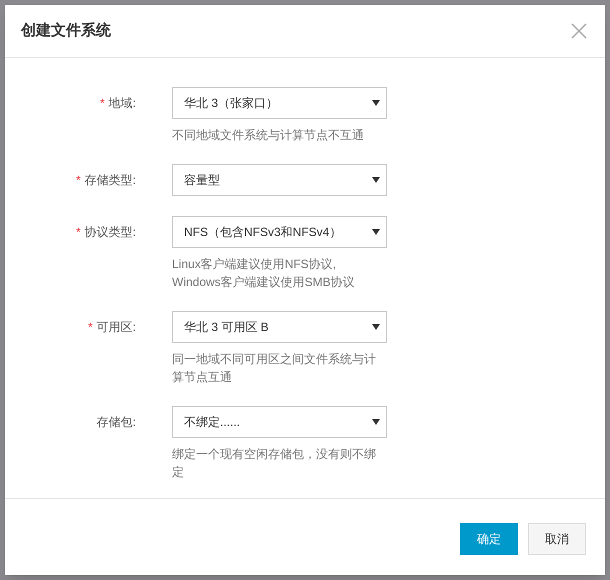 The height and width of the screenshot is (580, 610). What do you see at coordinates (274, 368) in the screenshot?
I see `field-hint: 同一地域不同可用区之间文件系统与计算节点互通` at bounding box center [274, 368].